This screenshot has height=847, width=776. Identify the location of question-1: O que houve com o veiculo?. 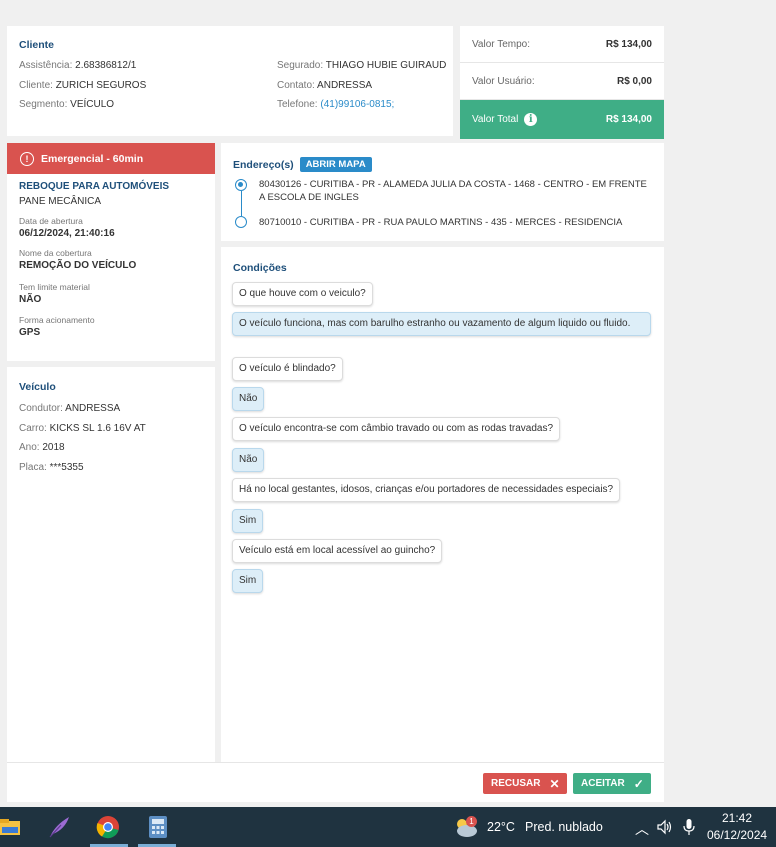
(302, 294).